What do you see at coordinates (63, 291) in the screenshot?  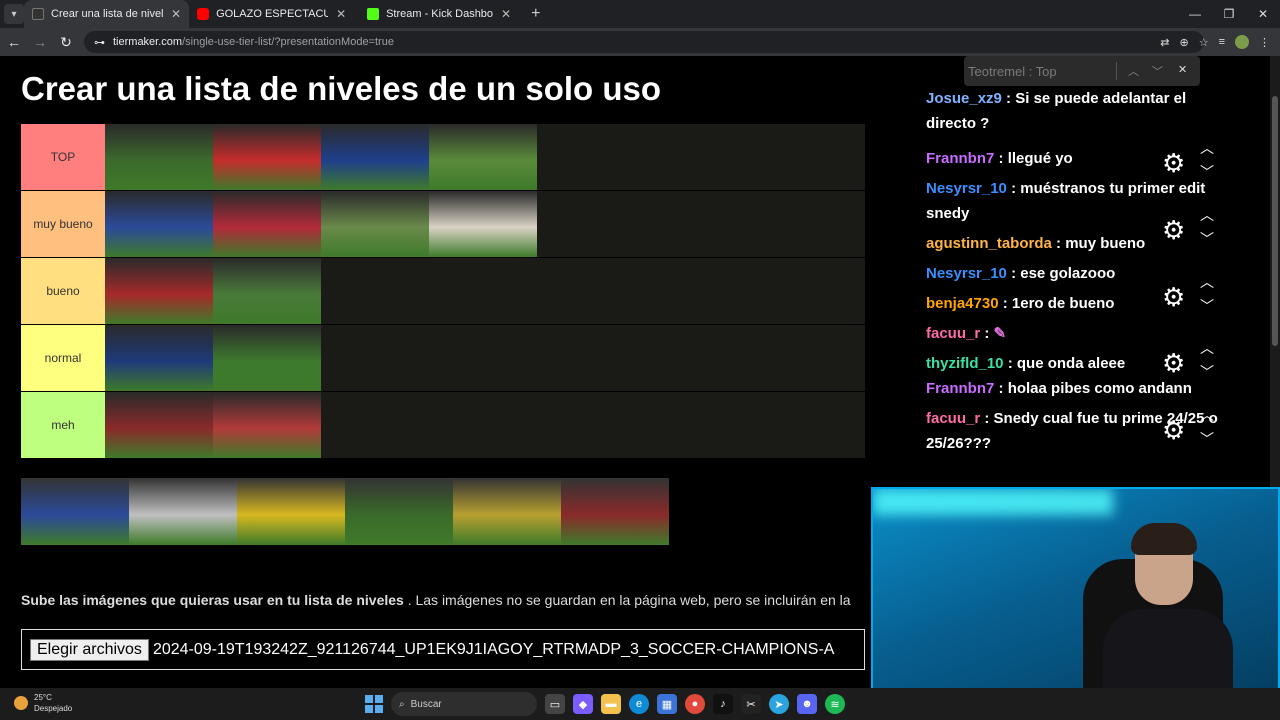 I see `tier-label: bueno` at bounding box center [63, 291].